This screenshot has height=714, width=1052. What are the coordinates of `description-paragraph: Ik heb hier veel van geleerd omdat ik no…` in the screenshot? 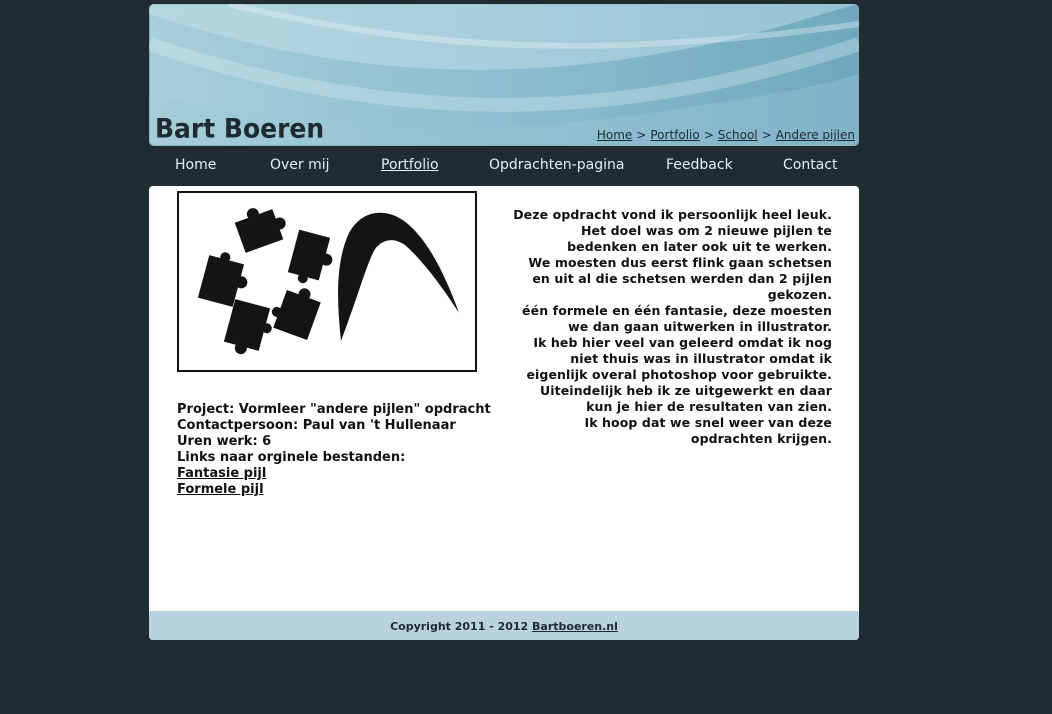 It's located at (679, 358).